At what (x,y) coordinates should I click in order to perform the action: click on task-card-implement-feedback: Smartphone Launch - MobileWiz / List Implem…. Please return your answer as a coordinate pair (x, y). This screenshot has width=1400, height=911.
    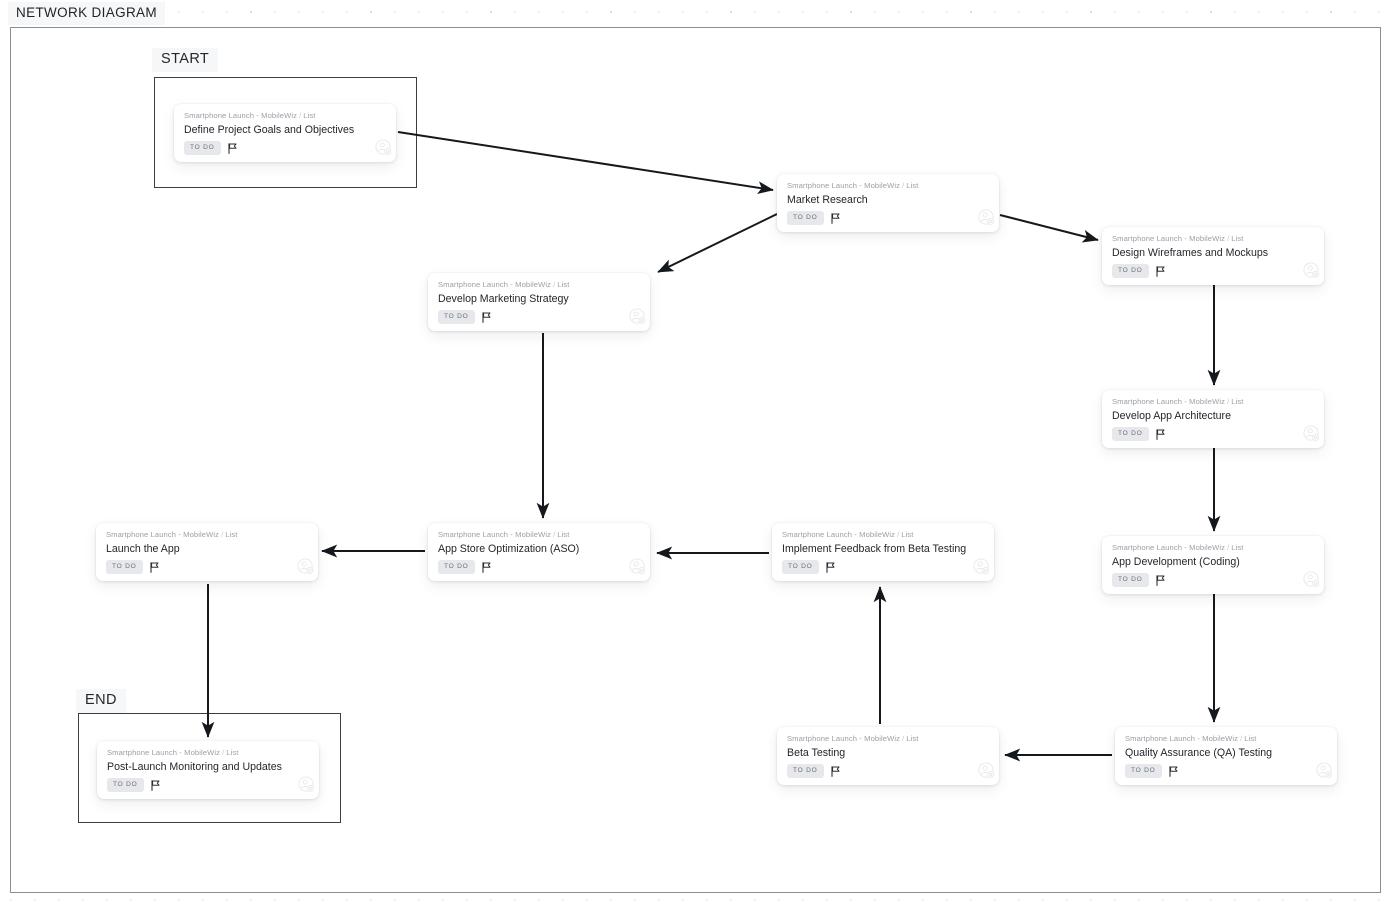
    Looking at the image, I should click on (883, 552).